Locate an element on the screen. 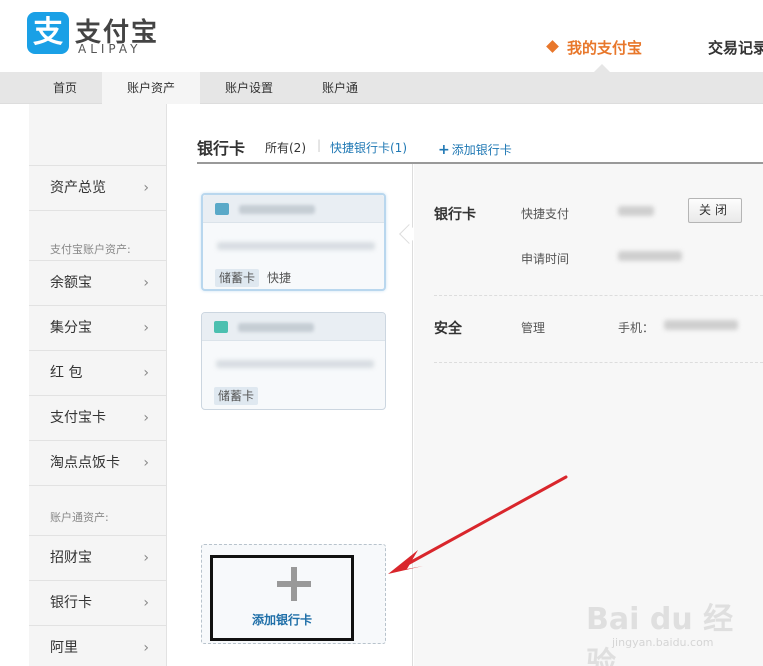 This screenshot has height=666, width=763. sidebar-item-ali: 阿里 › is located at coordinates (97, 645).